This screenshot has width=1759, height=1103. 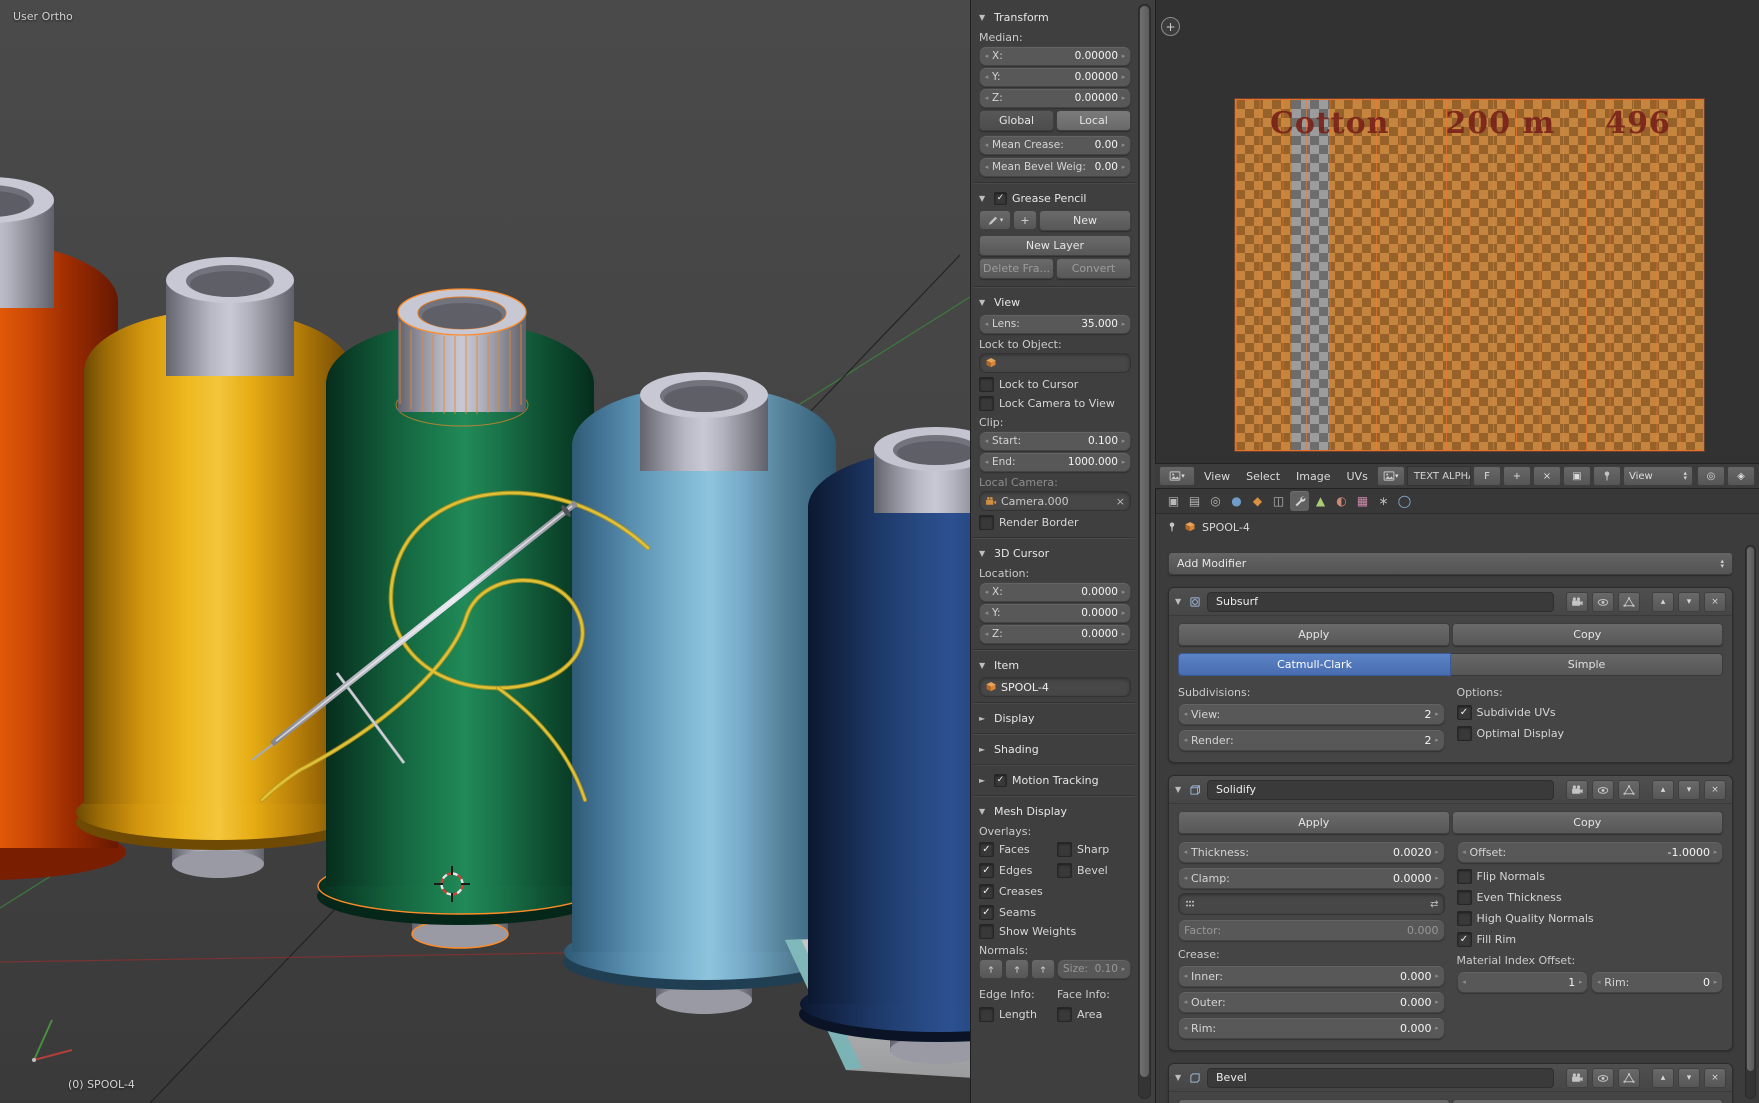 What do you see at coordinates (1311, 714) in the screenshot?
I see `view-subdivisions-field: ◂ View: 2 ▸` at bounding box center [1311, 714].